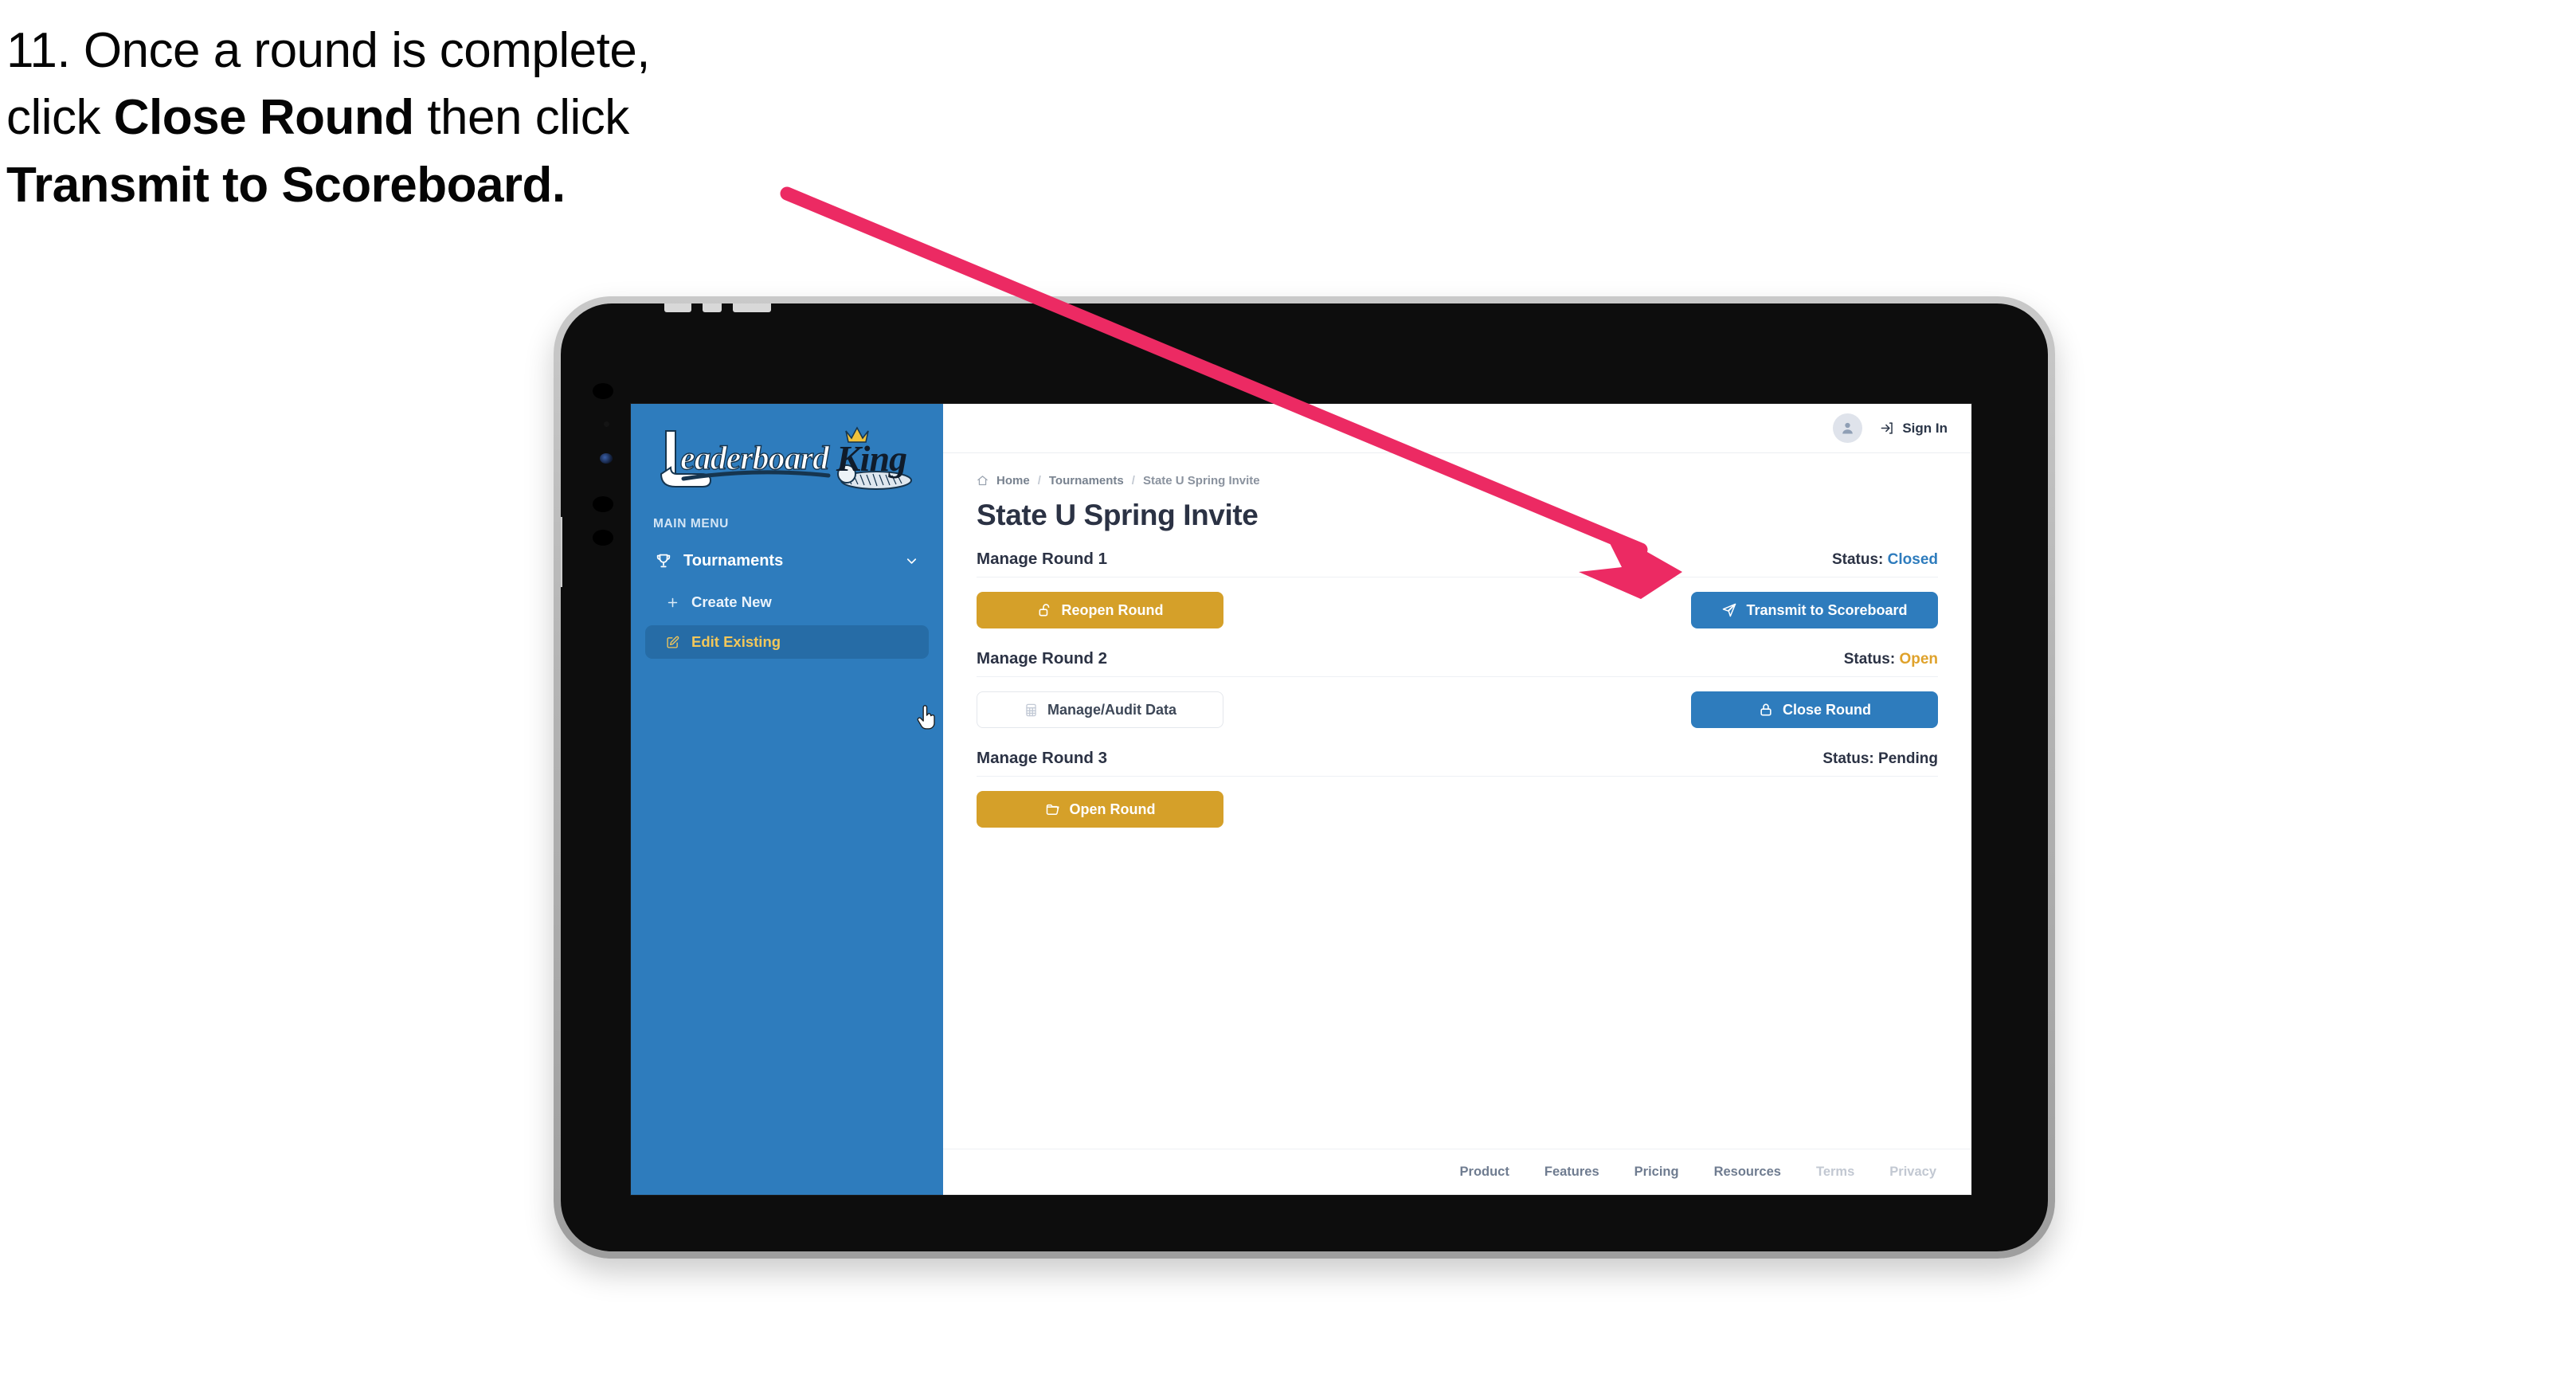  Describe the element at coordinates (676, 642) in the screenshot. I see `edit-square-icon` at that location.